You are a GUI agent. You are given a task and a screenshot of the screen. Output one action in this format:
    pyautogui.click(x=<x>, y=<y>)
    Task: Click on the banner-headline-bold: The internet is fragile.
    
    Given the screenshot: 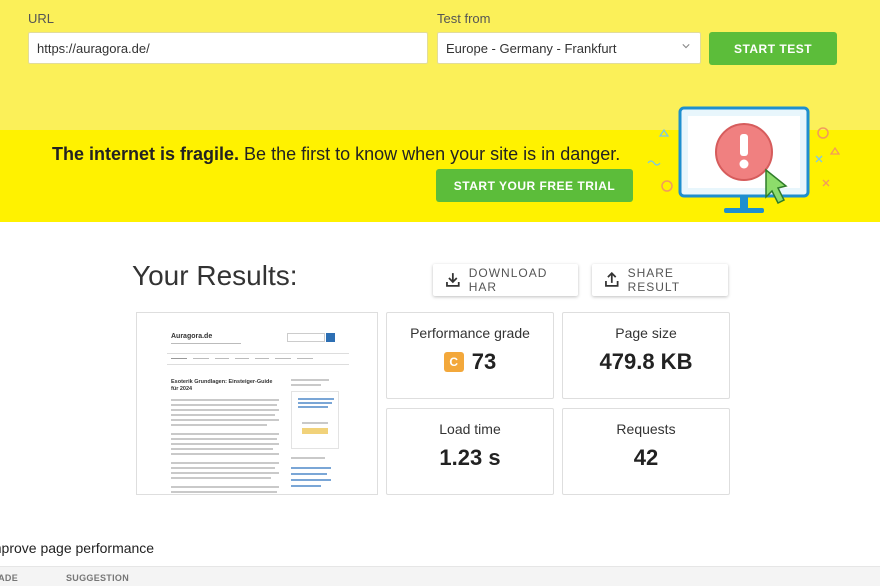 What is the action you would take?
    pyautogui.click(x=146, y=154)
    